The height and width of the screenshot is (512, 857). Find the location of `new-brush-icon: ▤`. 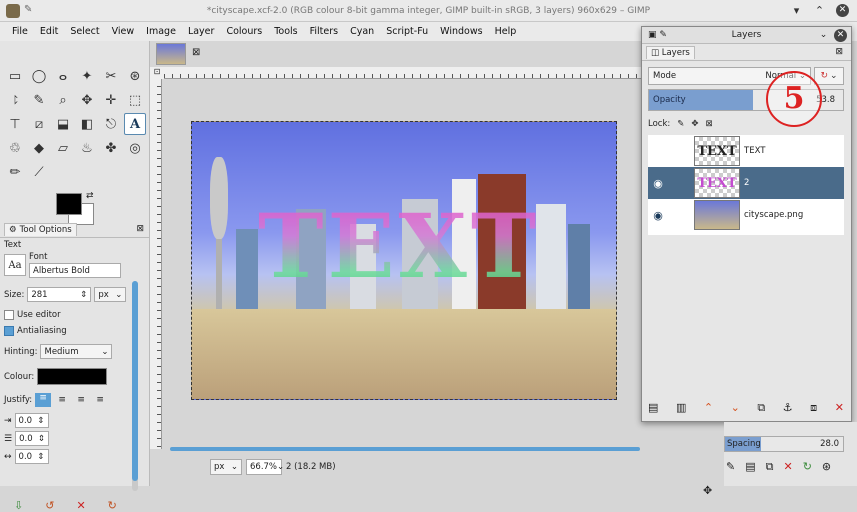

new-brush-icon: ▤ is located at coordinates (750, 467).